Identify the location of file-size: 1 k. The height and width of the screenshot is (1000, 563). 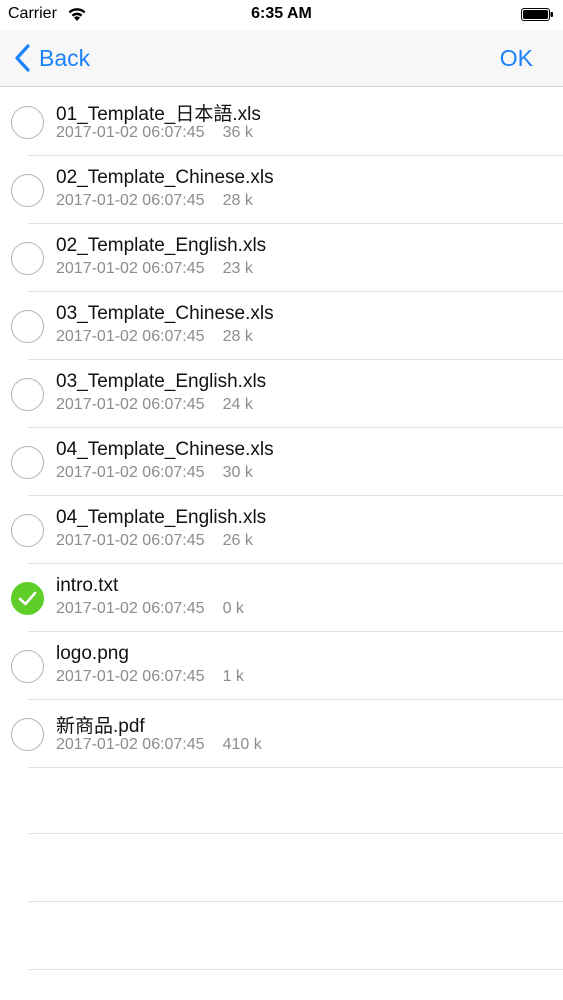
(233, 676).